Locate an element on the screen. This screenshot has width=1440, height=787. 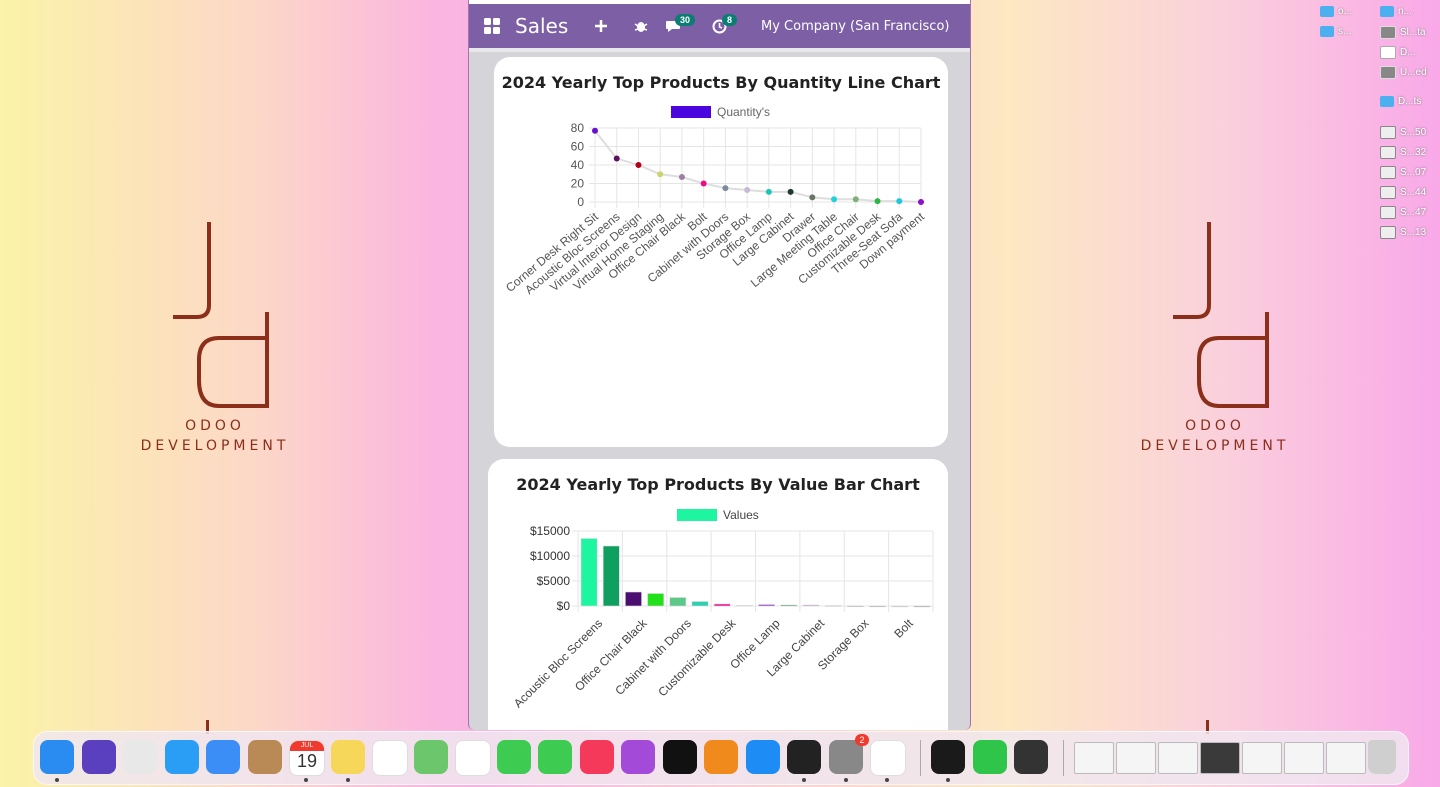
maps-icon is located at coordinates (430, 757).